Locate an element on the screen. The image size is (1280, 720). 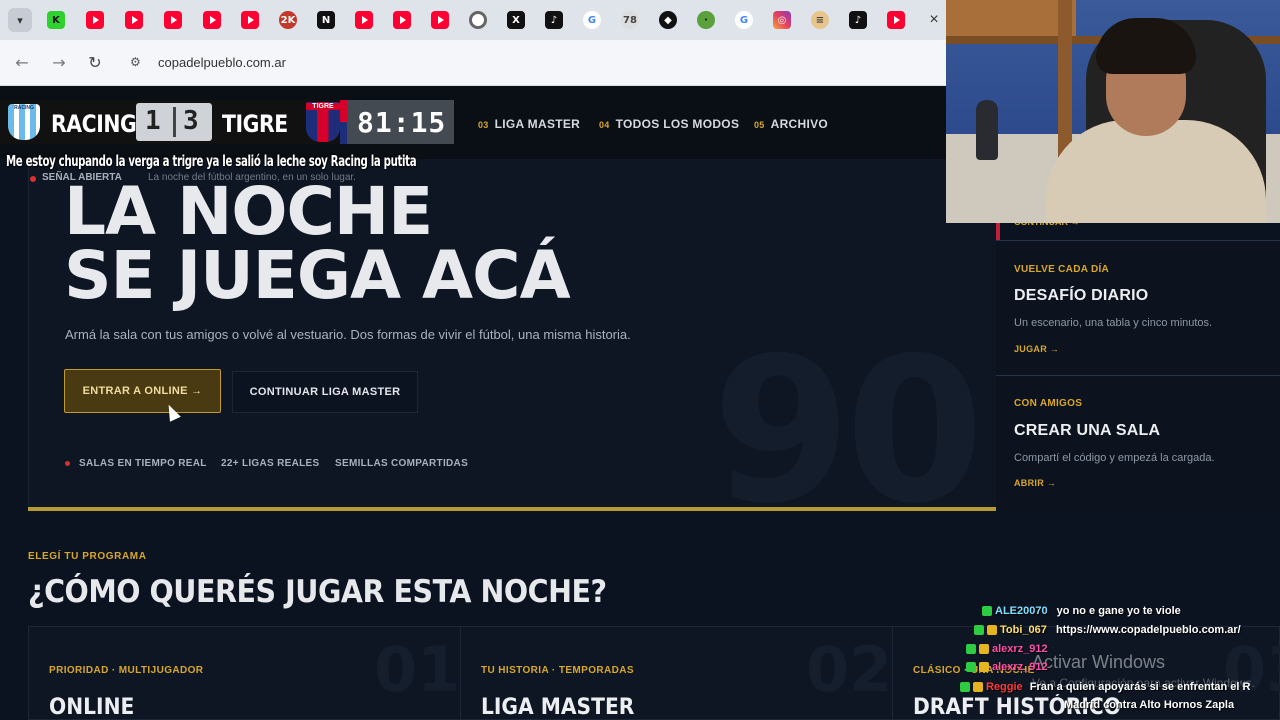
chat-username: ALE20070 is located at coordinates (1021, 611).